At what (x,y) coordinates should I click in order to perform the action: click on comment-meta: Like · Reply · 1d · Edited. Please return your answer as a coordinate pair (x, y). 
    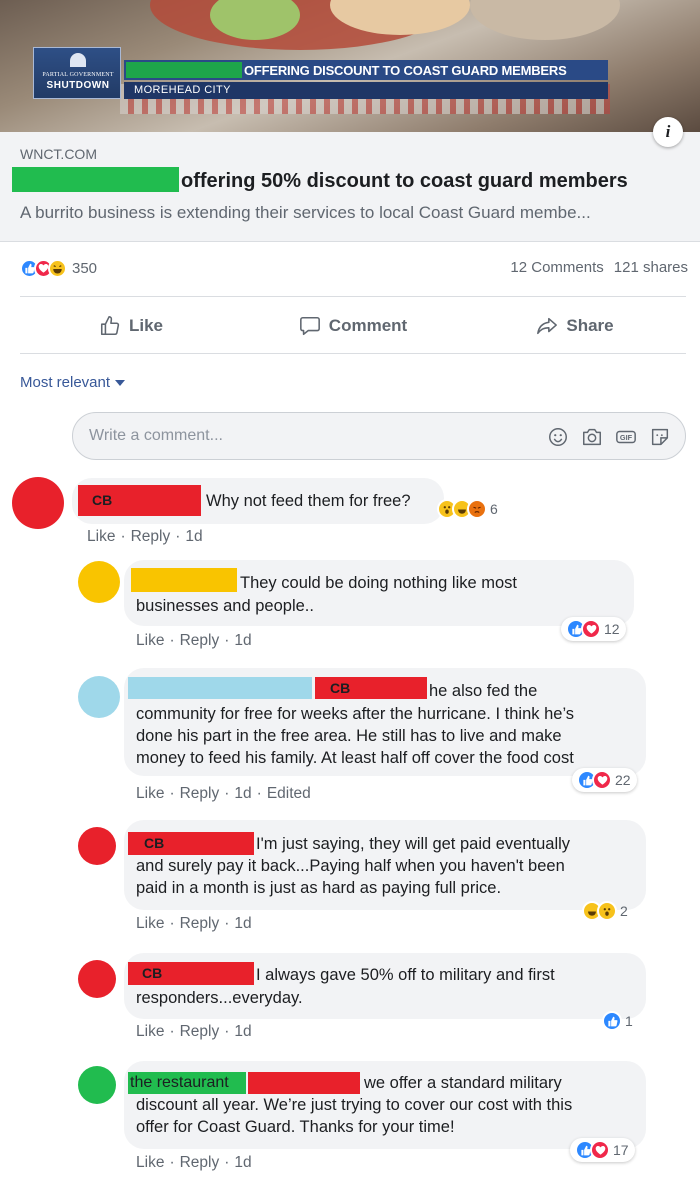
    Looking at the image, I should click on (223, 794).